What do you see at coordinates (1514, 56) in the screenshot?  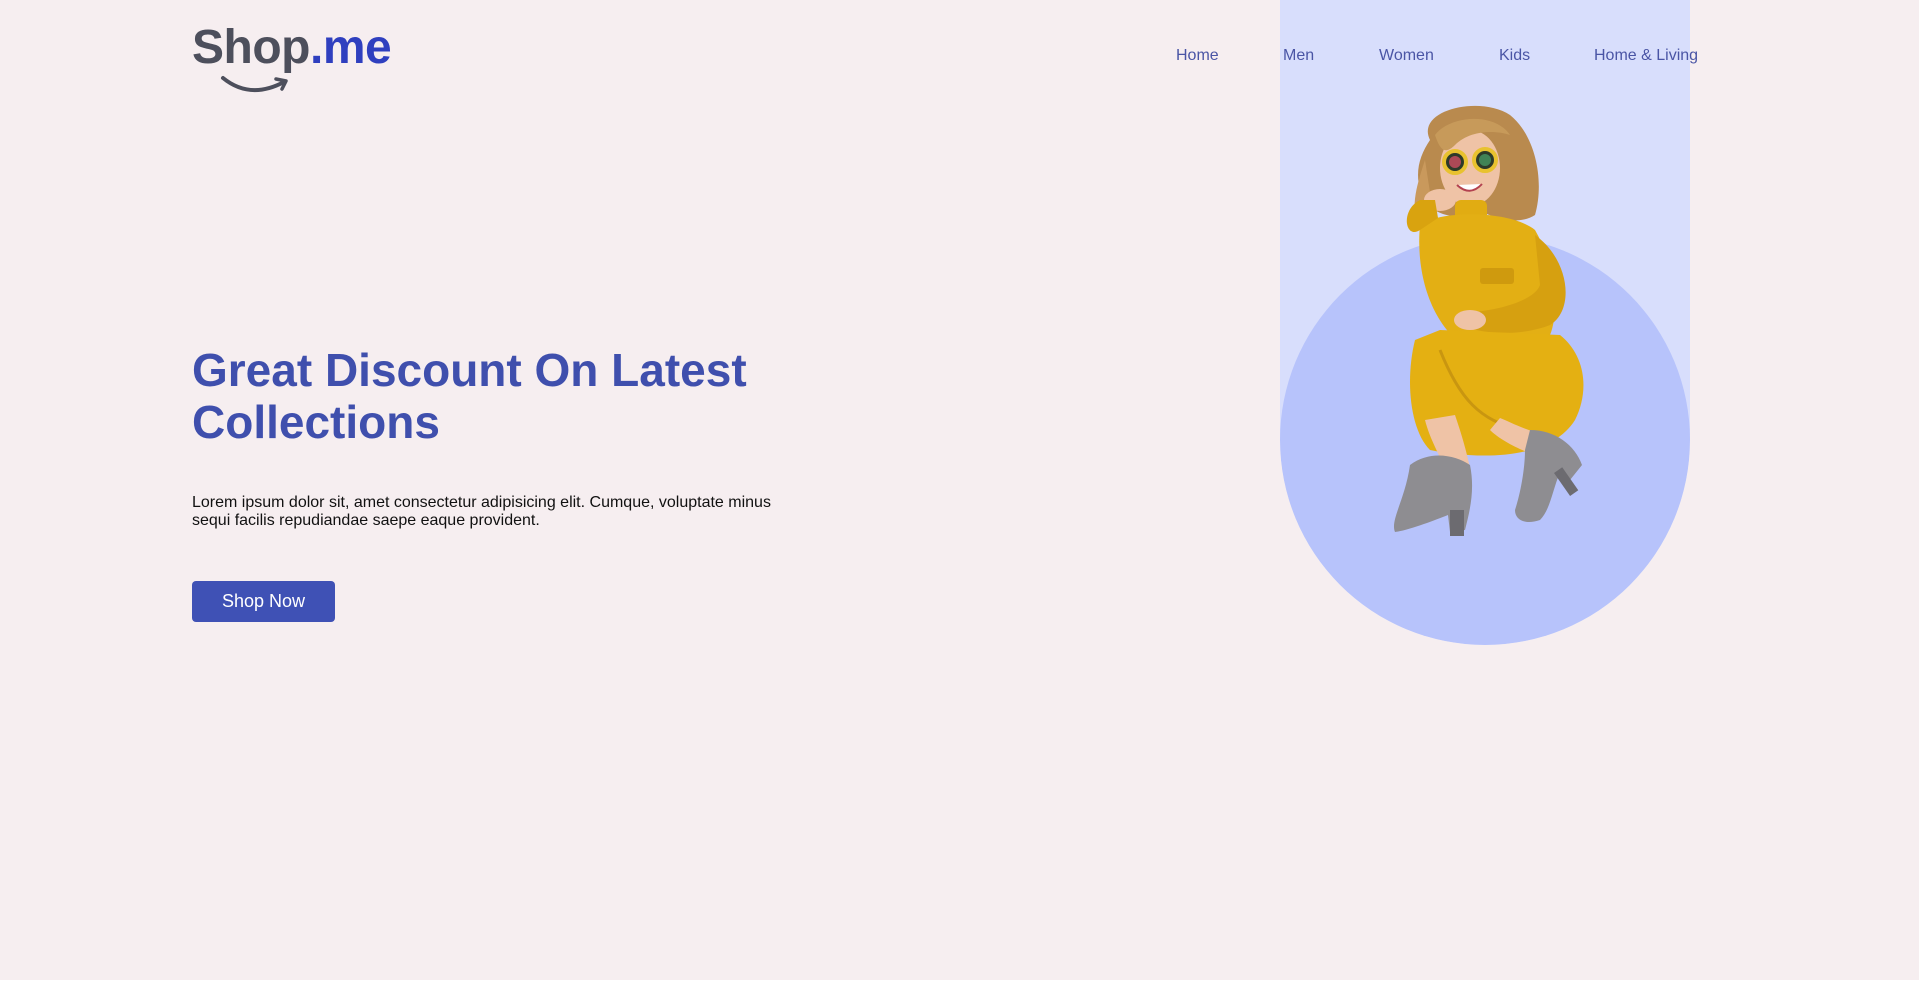 I see `nav-item-kids: Kids` at bounding box center [1514, 56].